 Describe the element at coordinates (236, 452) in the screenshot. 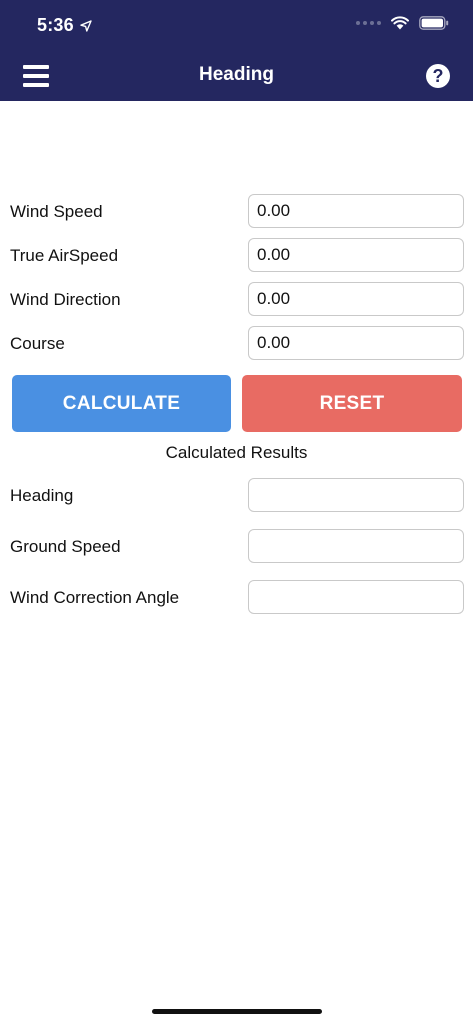

I see `results-title: Calculated Results` at that location.